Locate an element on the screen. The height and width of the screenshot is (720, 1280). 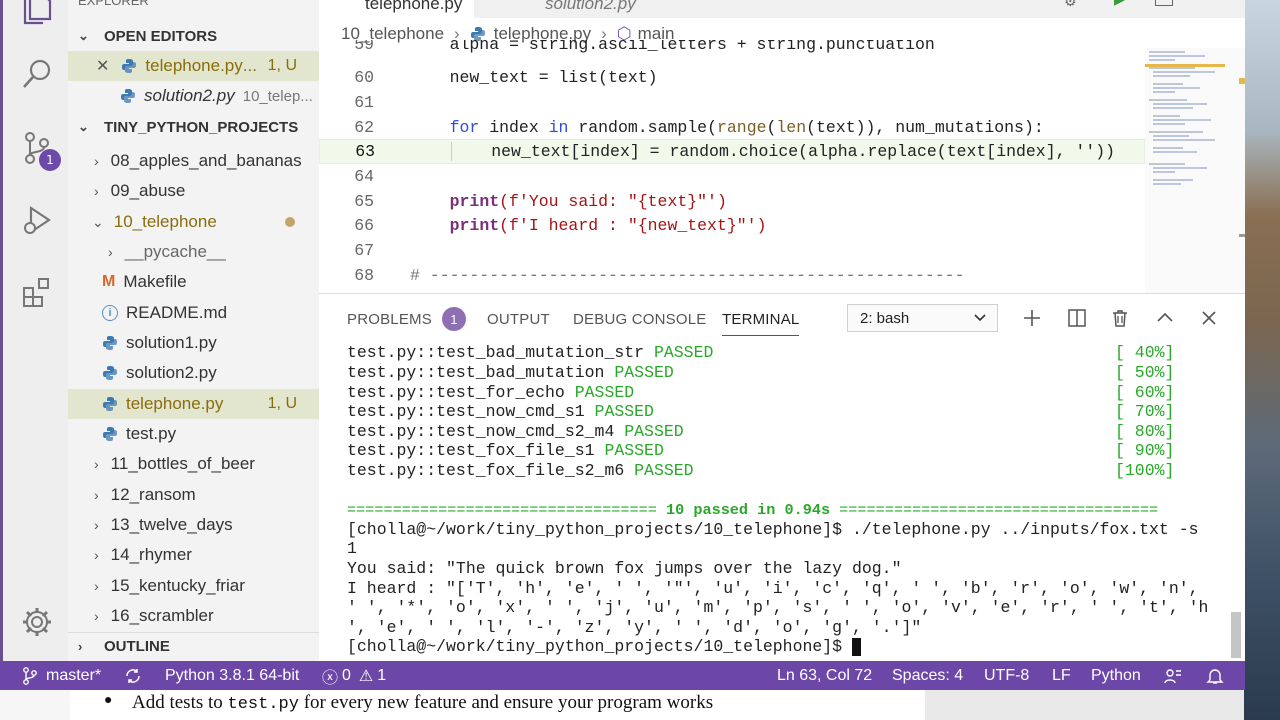
close-icon: ✕ is located at coordinates (102, 66).